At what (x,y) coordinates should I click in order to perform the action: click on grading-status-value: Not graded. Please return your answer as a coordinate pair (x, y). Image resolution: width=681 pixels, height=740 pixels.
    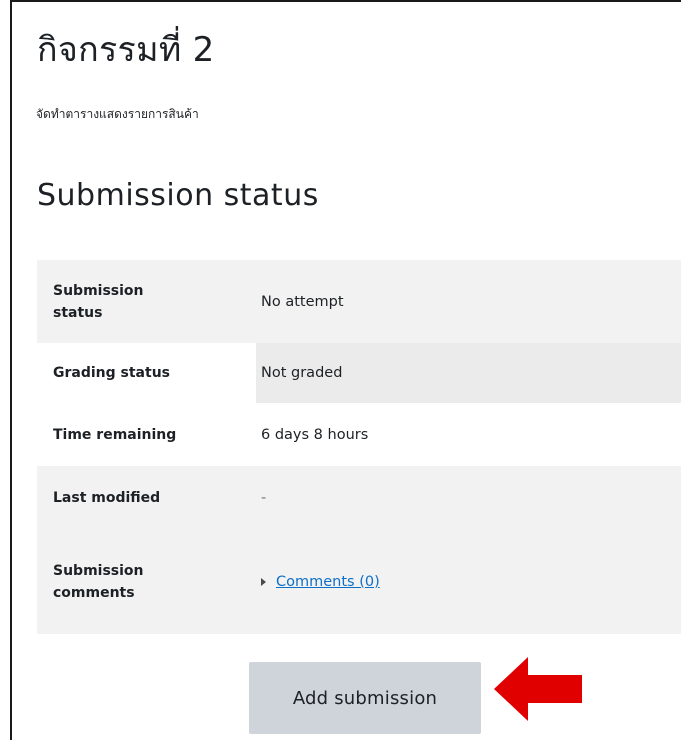
    Looking at the image, I should click on (468, 373).